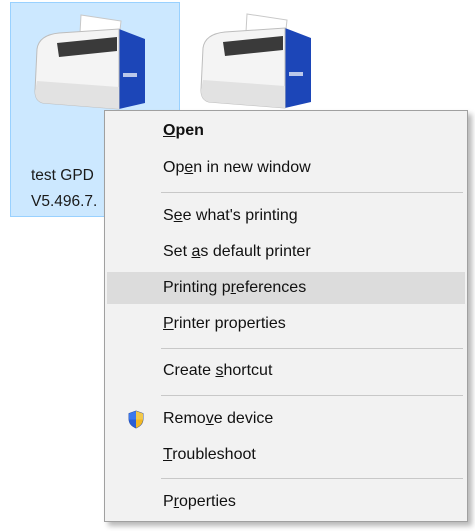 Image resolution: width=475 pixels, height=531 pixels. Describe the element at coordinates (286, 131) in the screenshot. I see `menu-item-open: Open` at that location.